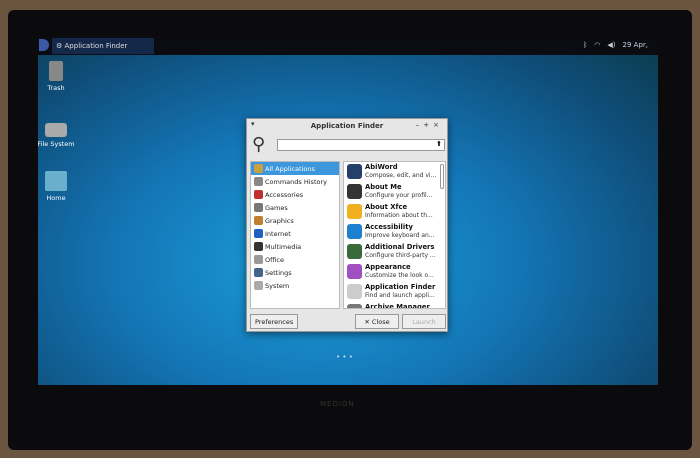  What do you see at coordinates (585, 45) in the screenshot?
I see `bluetooth-icon: ᛒ` at bounding box center [585, 45].